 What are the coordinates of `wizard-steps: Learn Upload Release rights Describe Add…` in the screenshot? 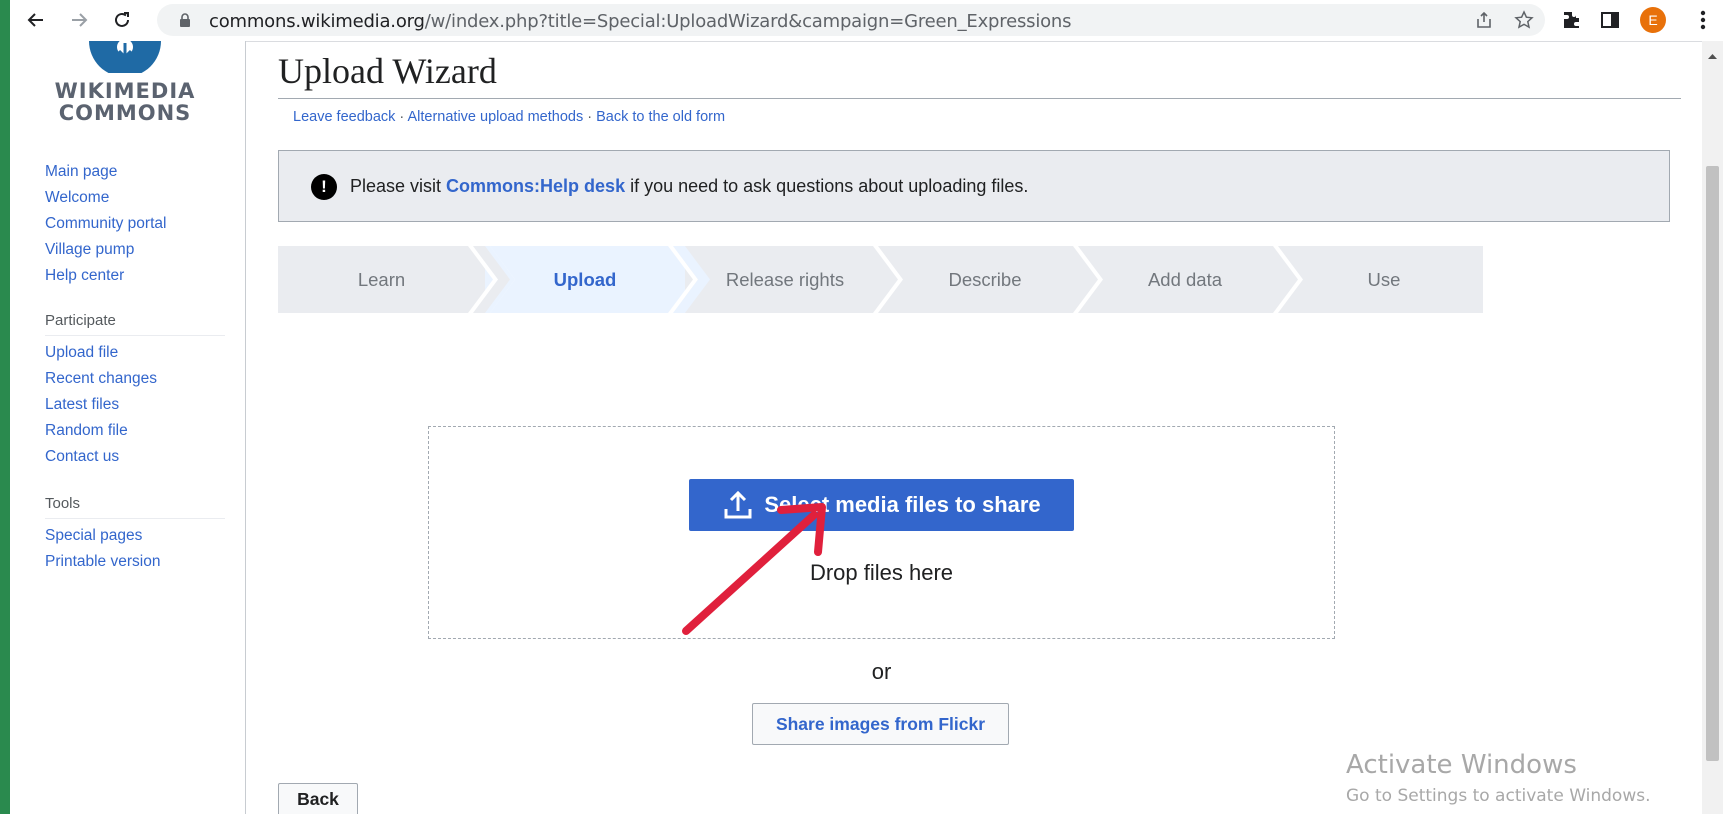 It's located at (880, 279).